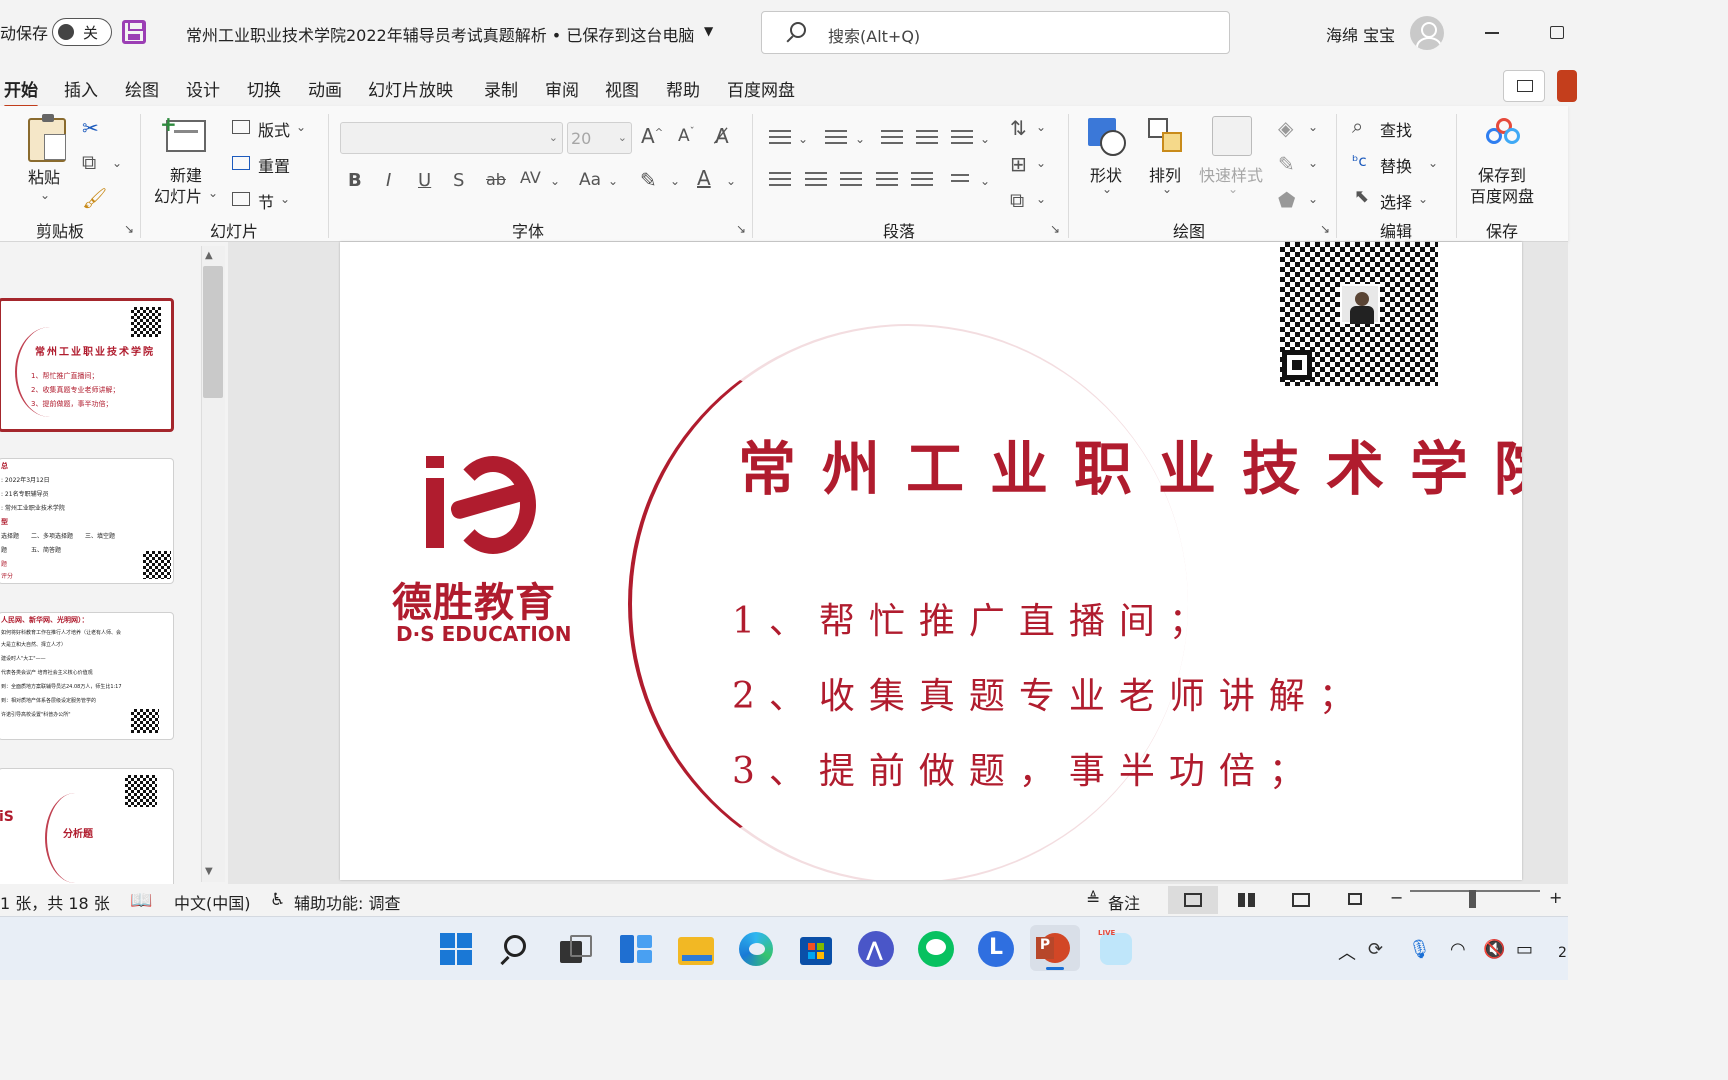 Image resolution: width=1728 pixels, height=1080 pixels. What do you see at coordinates (451, 138) in the screenshot?
I see `font-name-select: ⌄` at bounding box center [451, 138].